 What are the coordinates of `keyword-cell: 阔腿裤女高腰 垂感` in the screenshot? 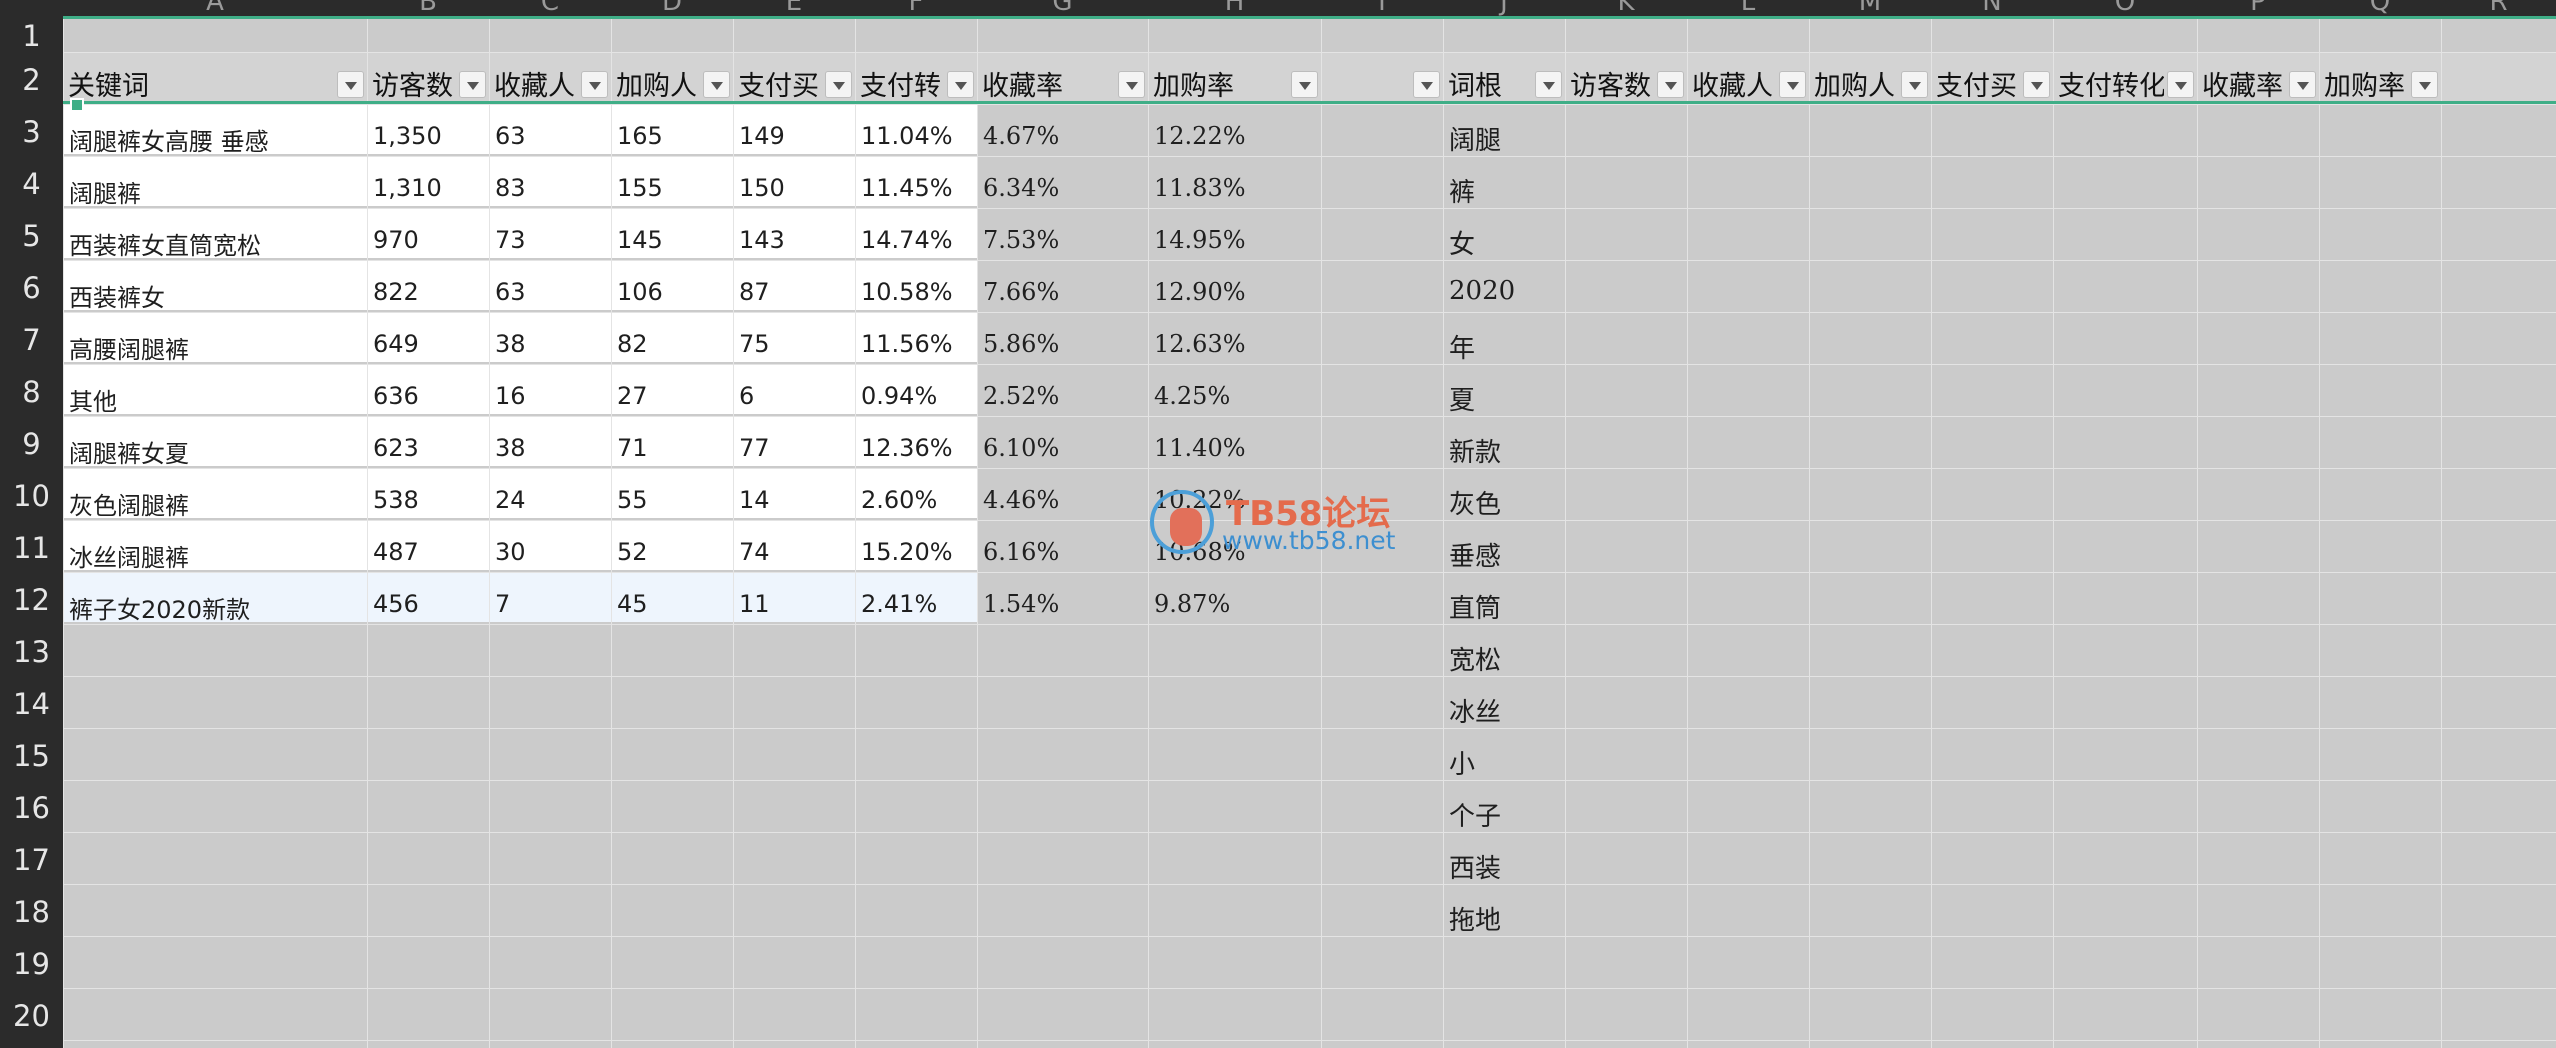 It's located at (216, 139).